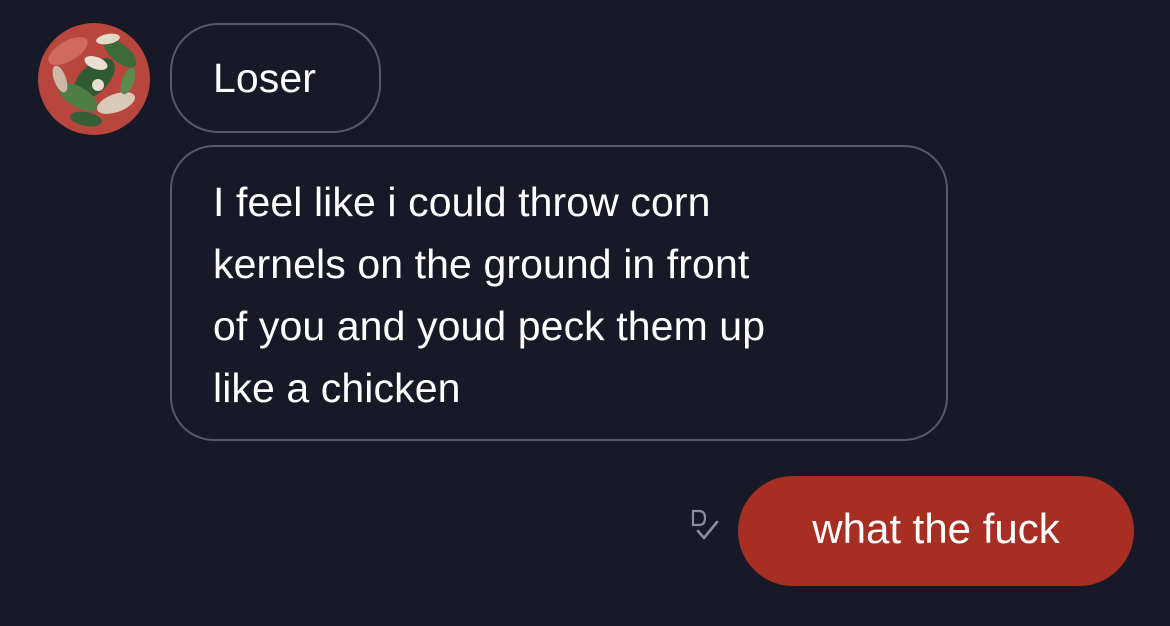 Image resolution: width=1170 pixels, height=626 pixels. Describe the element at coordinates (936, 528) in the screenshot. I see `message-text: what the fuck` at that location.